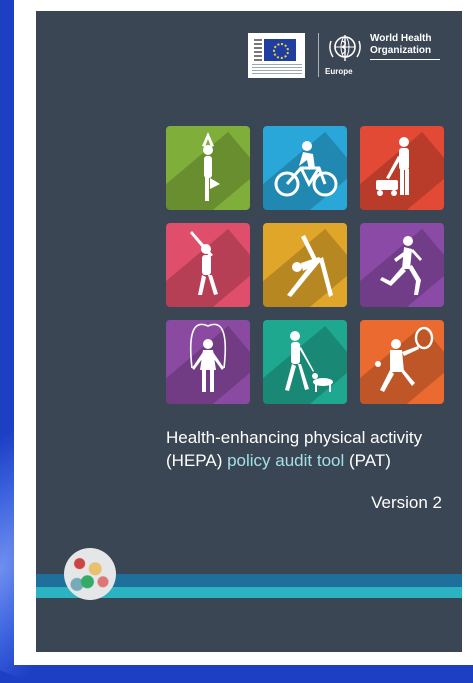 This screenshot has width=473, height=683. What do you see at coordinates (286, 460) in the screenshot?
I see `title-highlight: policy audit tool` at bounding box center [286, 460].